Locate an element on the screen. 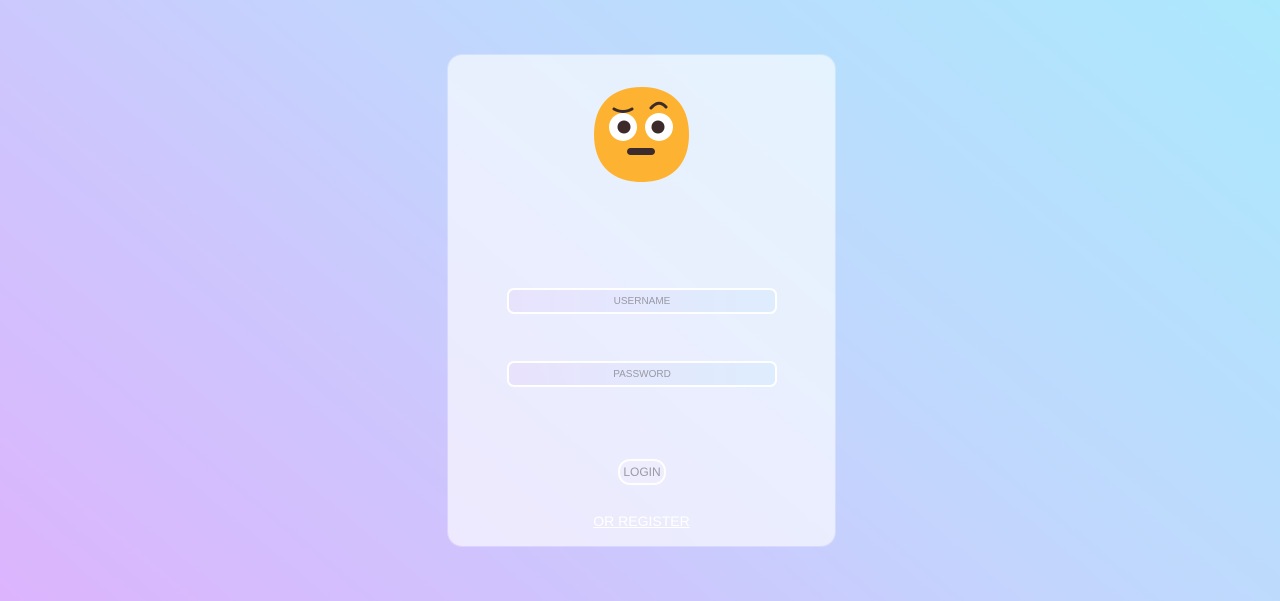  password-input is located at coordinates (642, 374).